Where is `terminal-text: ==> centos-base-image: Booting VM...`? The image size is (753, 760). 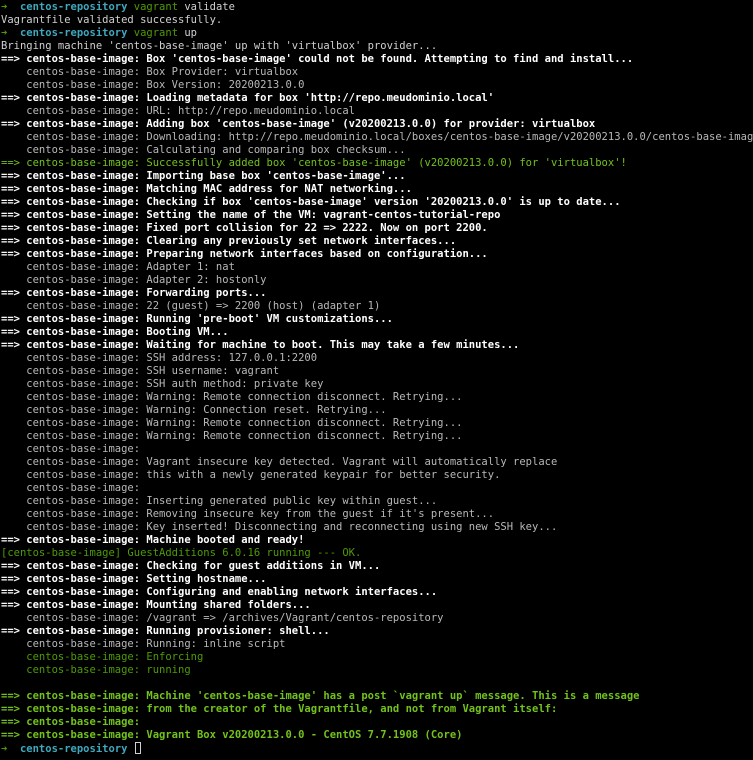
terminal-text: ==> centos-base-image: Booting VM... is located at coordinates (115, 332).